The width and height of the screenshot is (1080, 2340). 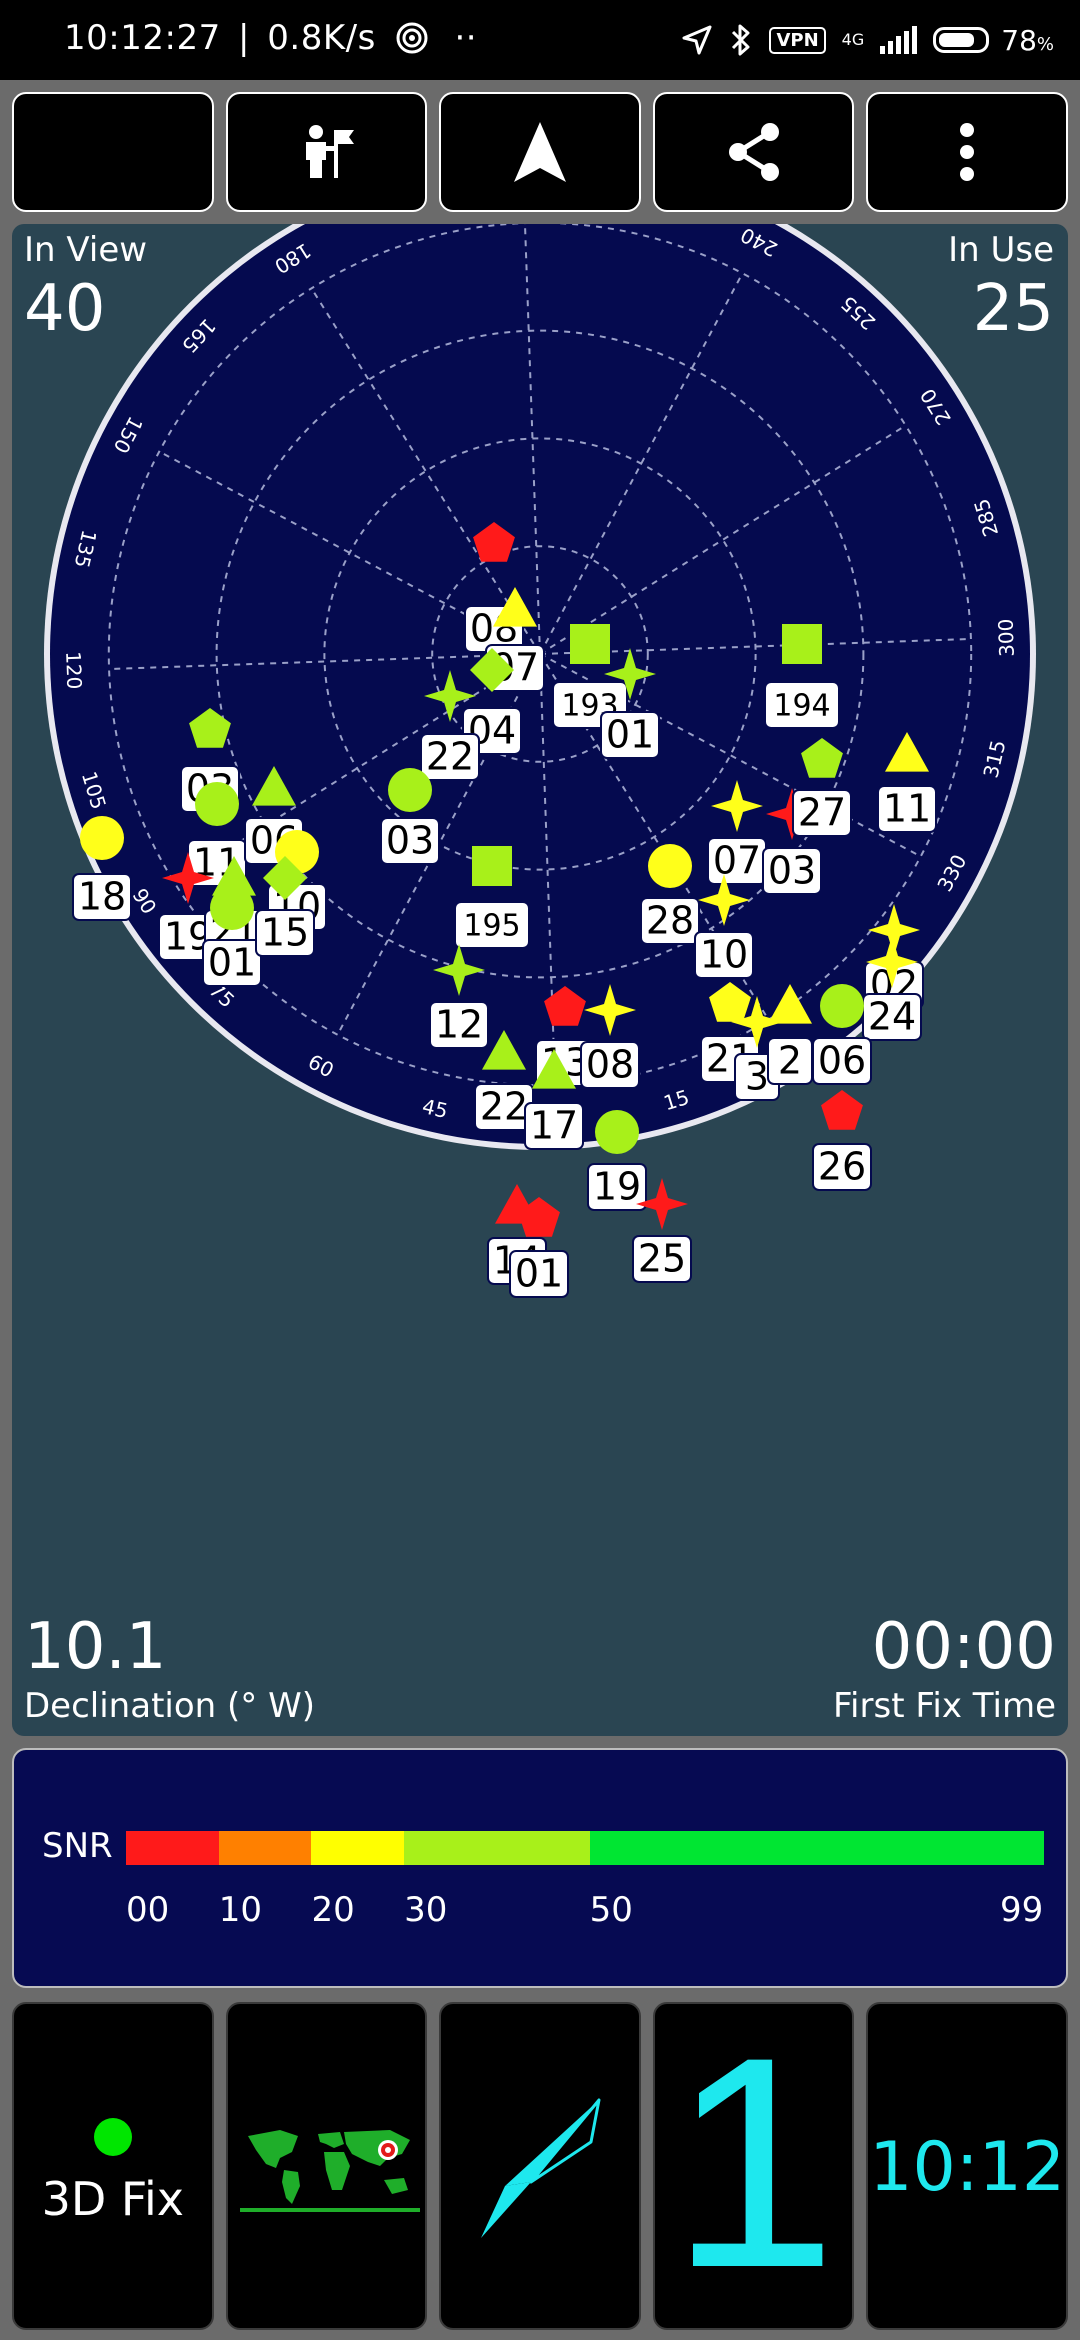 What do you see at coordinates (333, 1910) in the screenshot?
I see `snr-tick-label: 20` at bounding box center [333, 1910].